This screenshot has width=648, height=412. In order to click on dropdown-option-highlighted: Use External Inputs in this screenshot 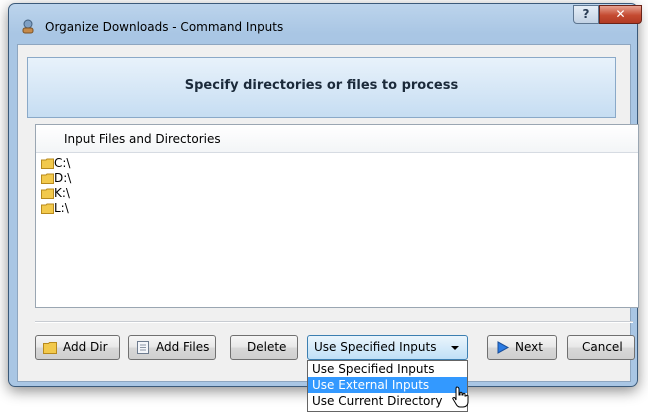, I will do `click(387, 385)`.